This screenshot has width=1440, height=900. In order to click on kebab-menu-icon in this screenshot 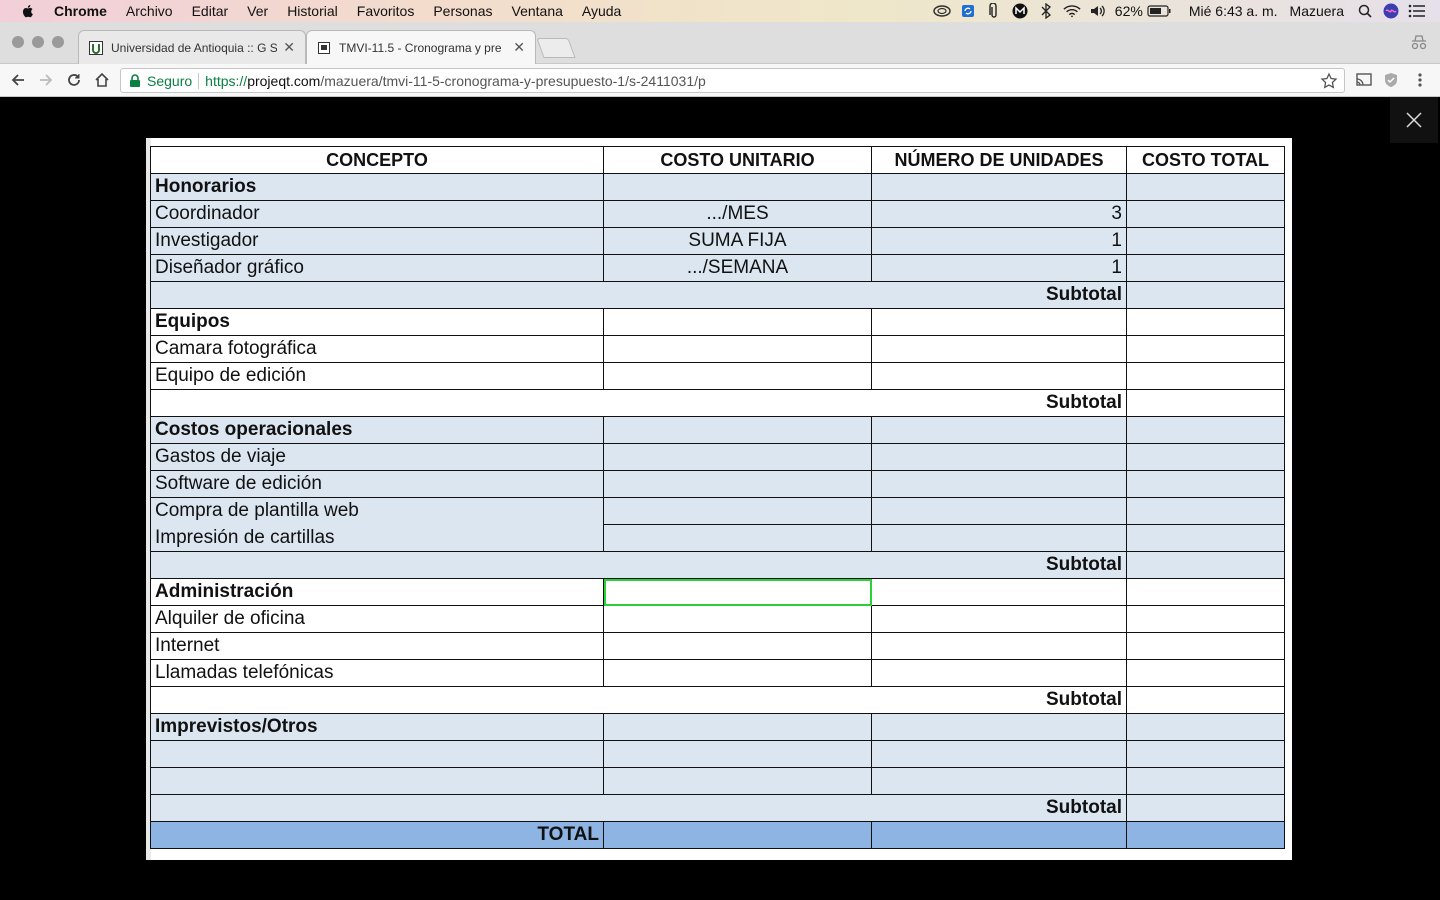, I will do `click(1420, 80)`.